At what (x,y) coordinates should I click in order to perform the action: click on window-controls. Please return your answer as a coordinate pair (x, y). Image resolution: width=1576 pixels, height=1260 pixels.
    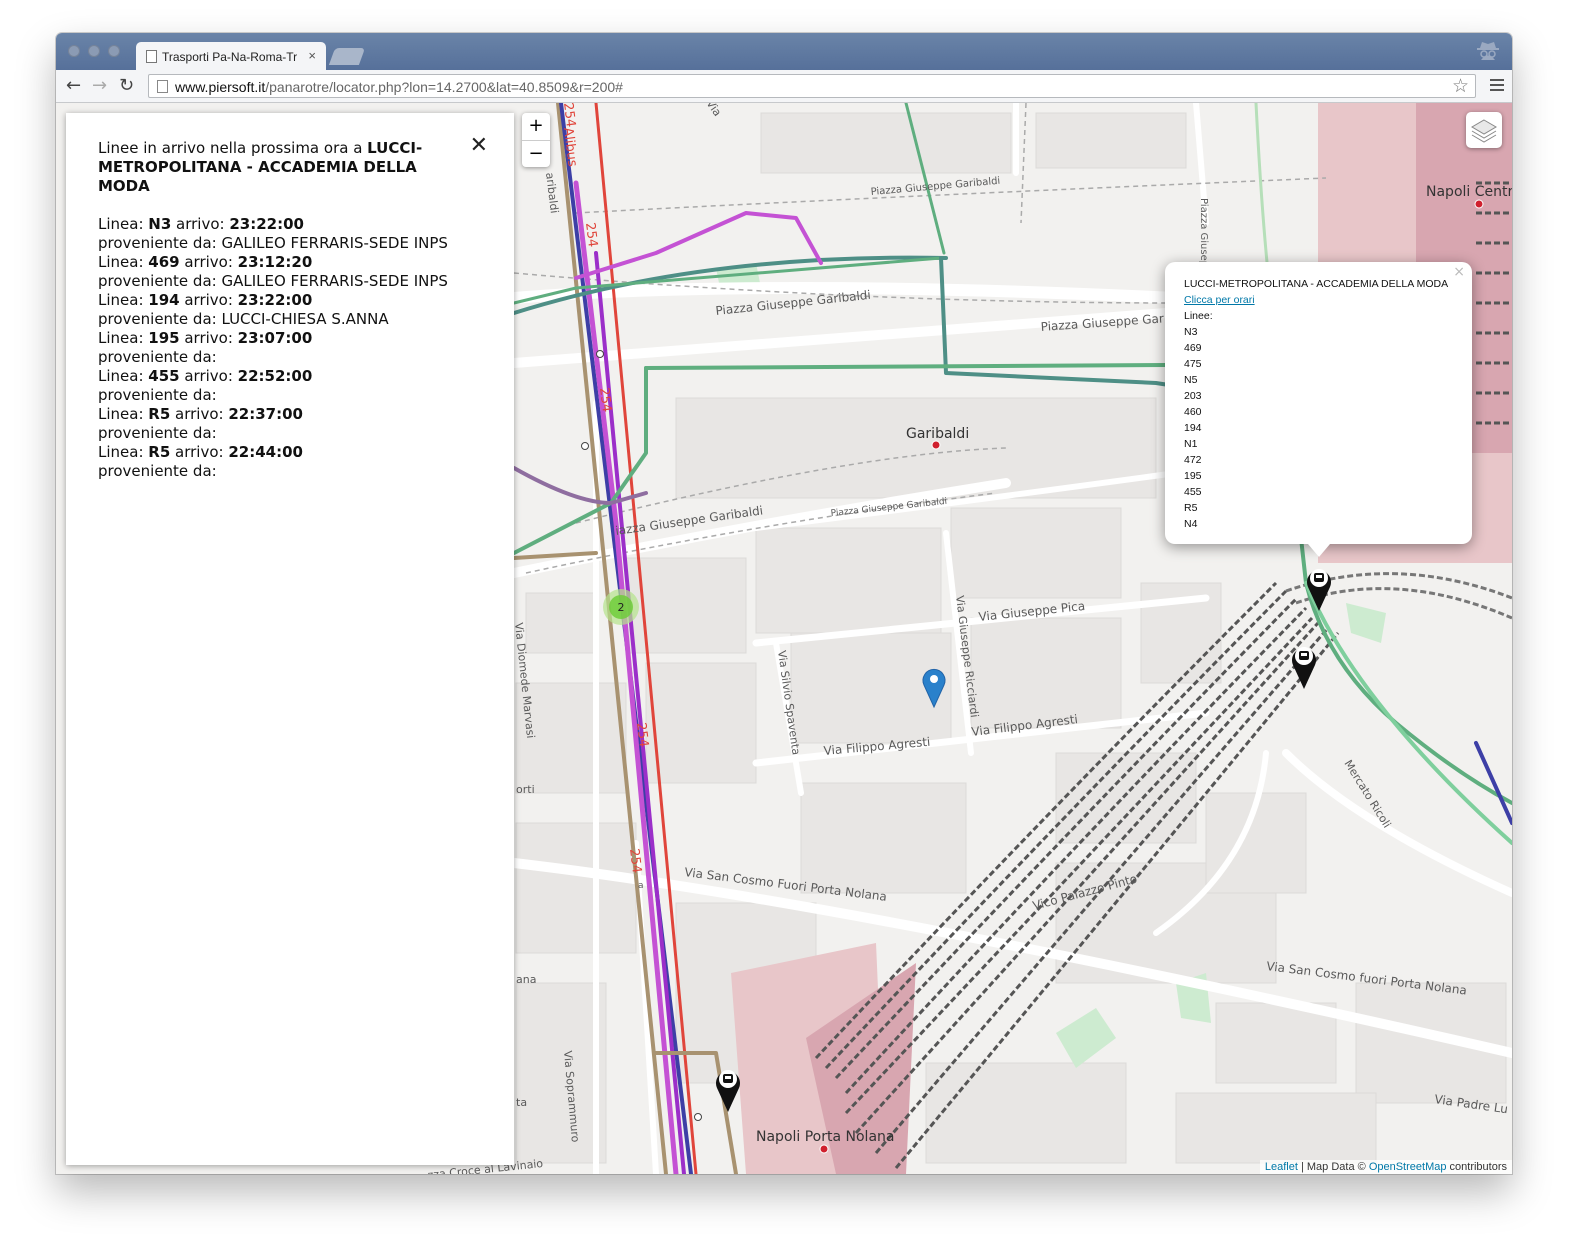
    Looking at the image, I should click on (94, 51).